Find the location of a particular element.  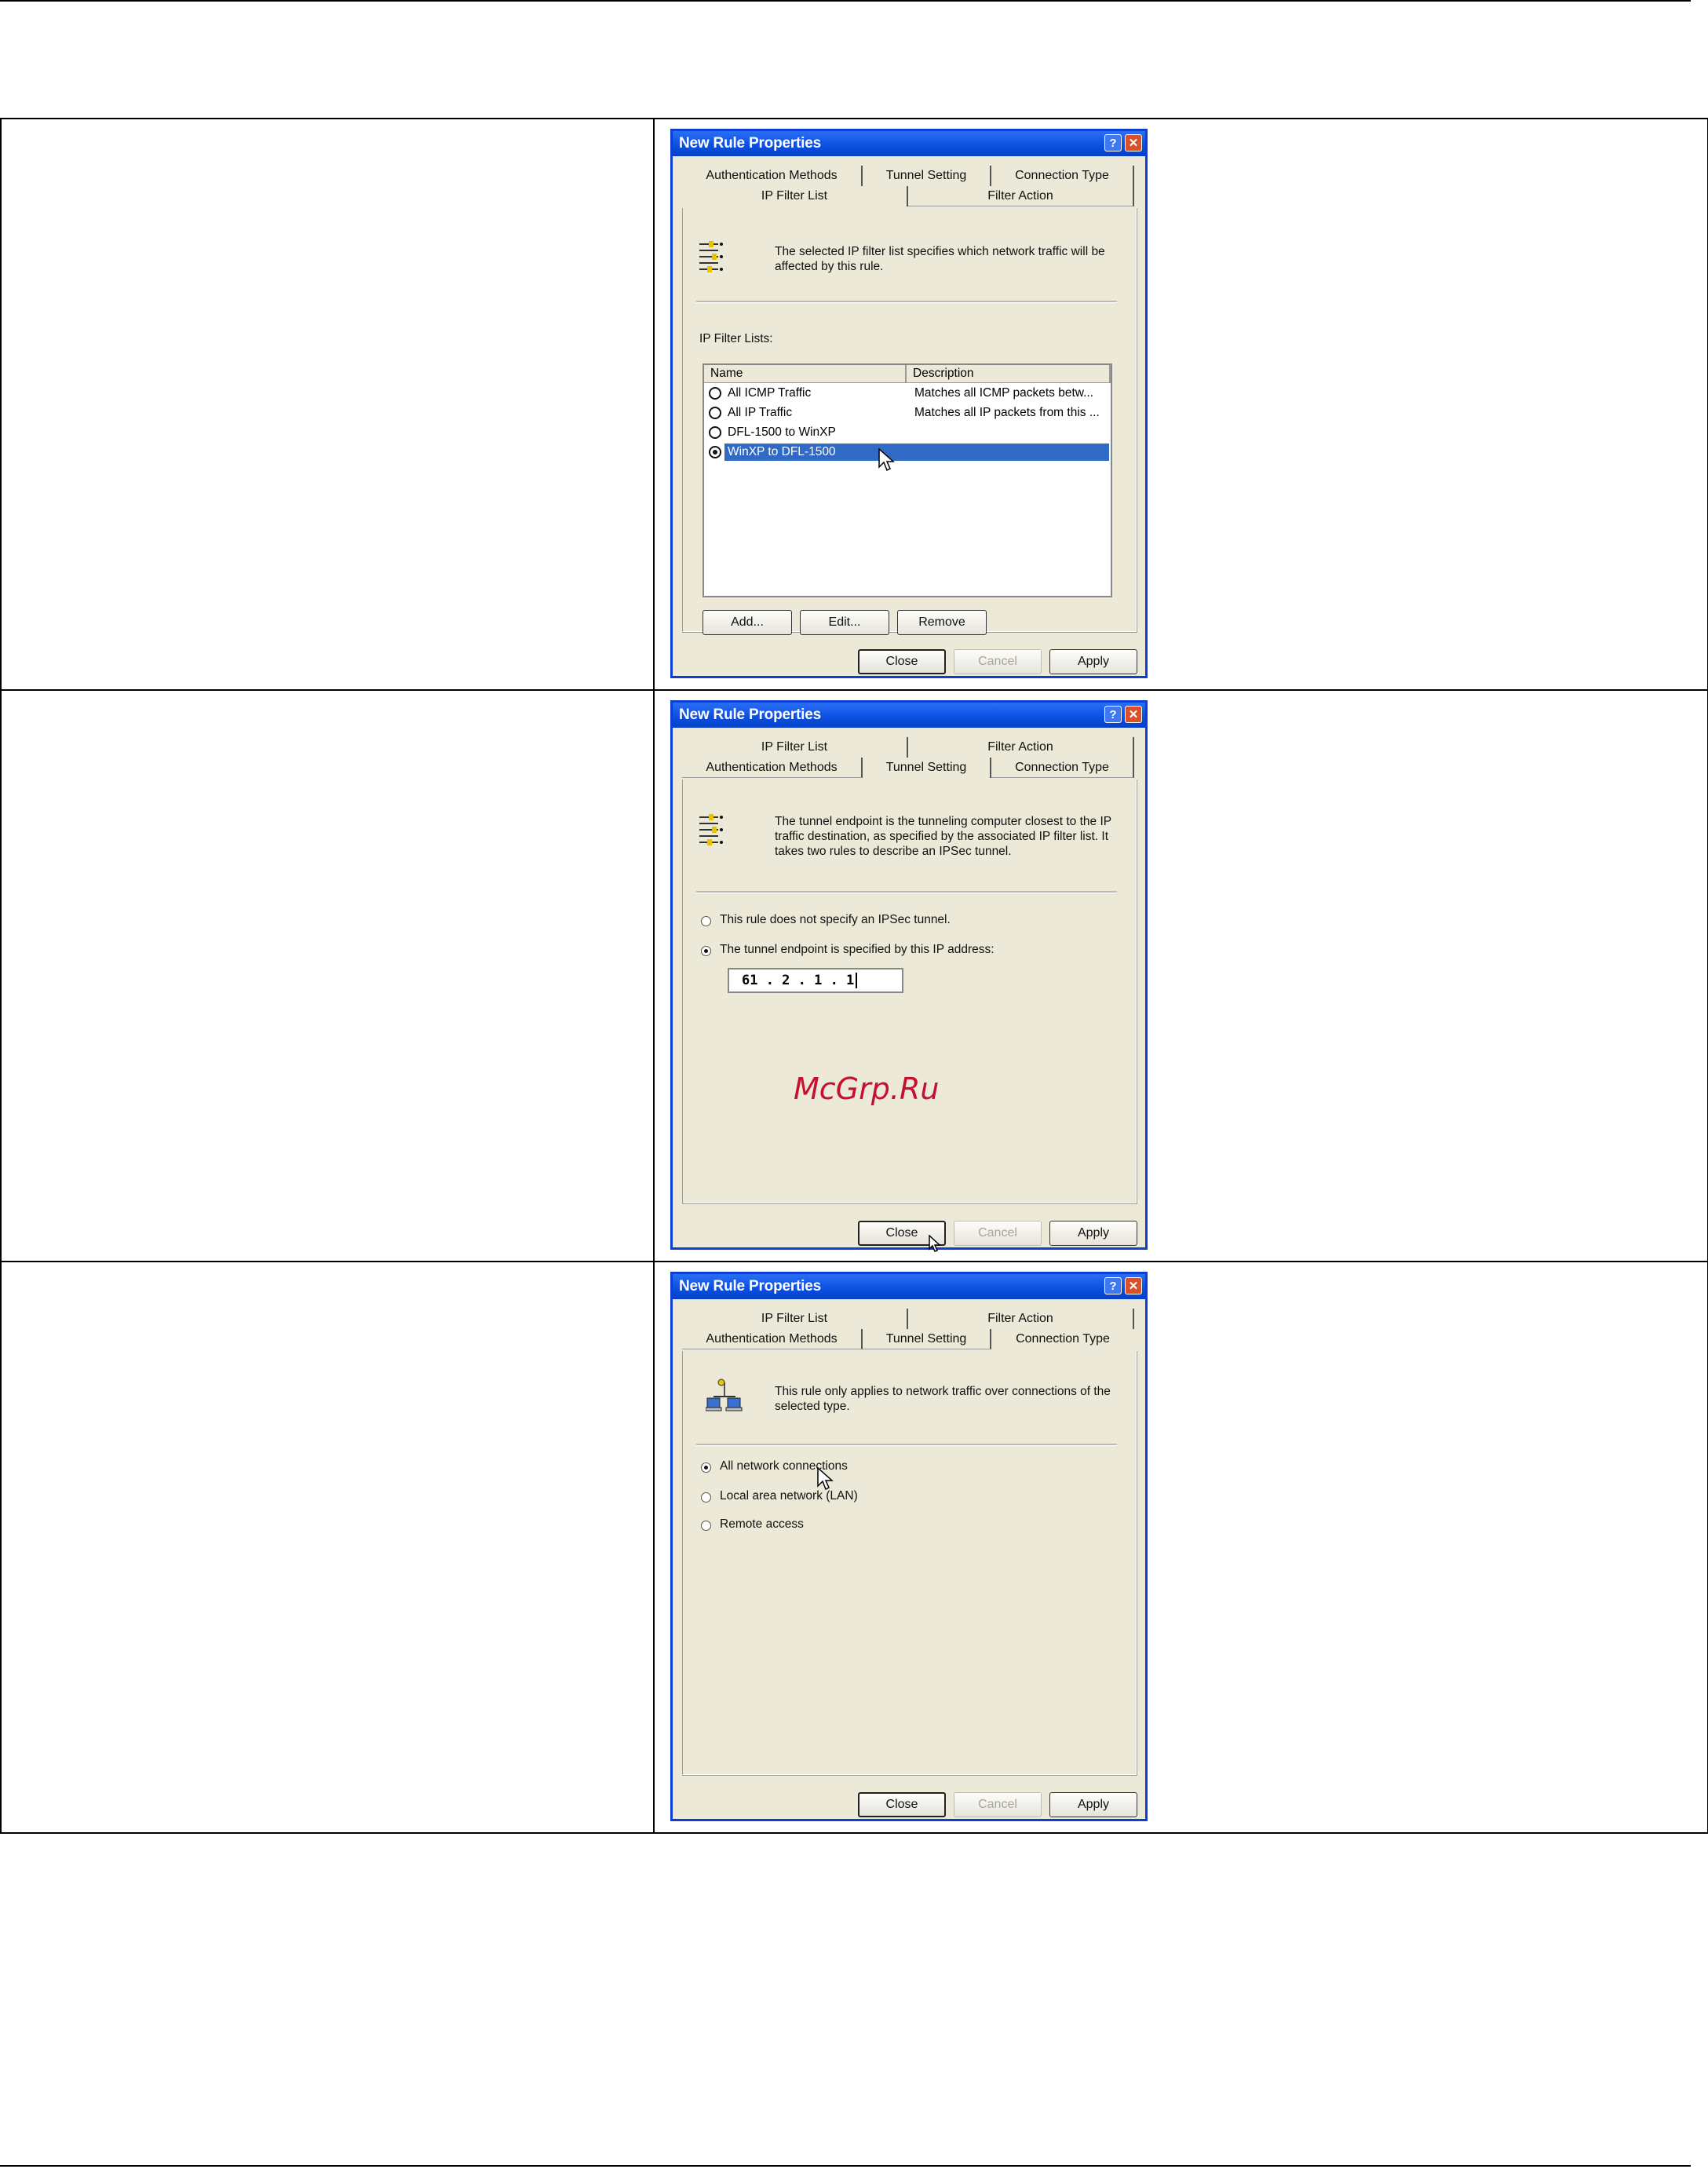

column-header-name: Name is located at coordinates (805, 373).